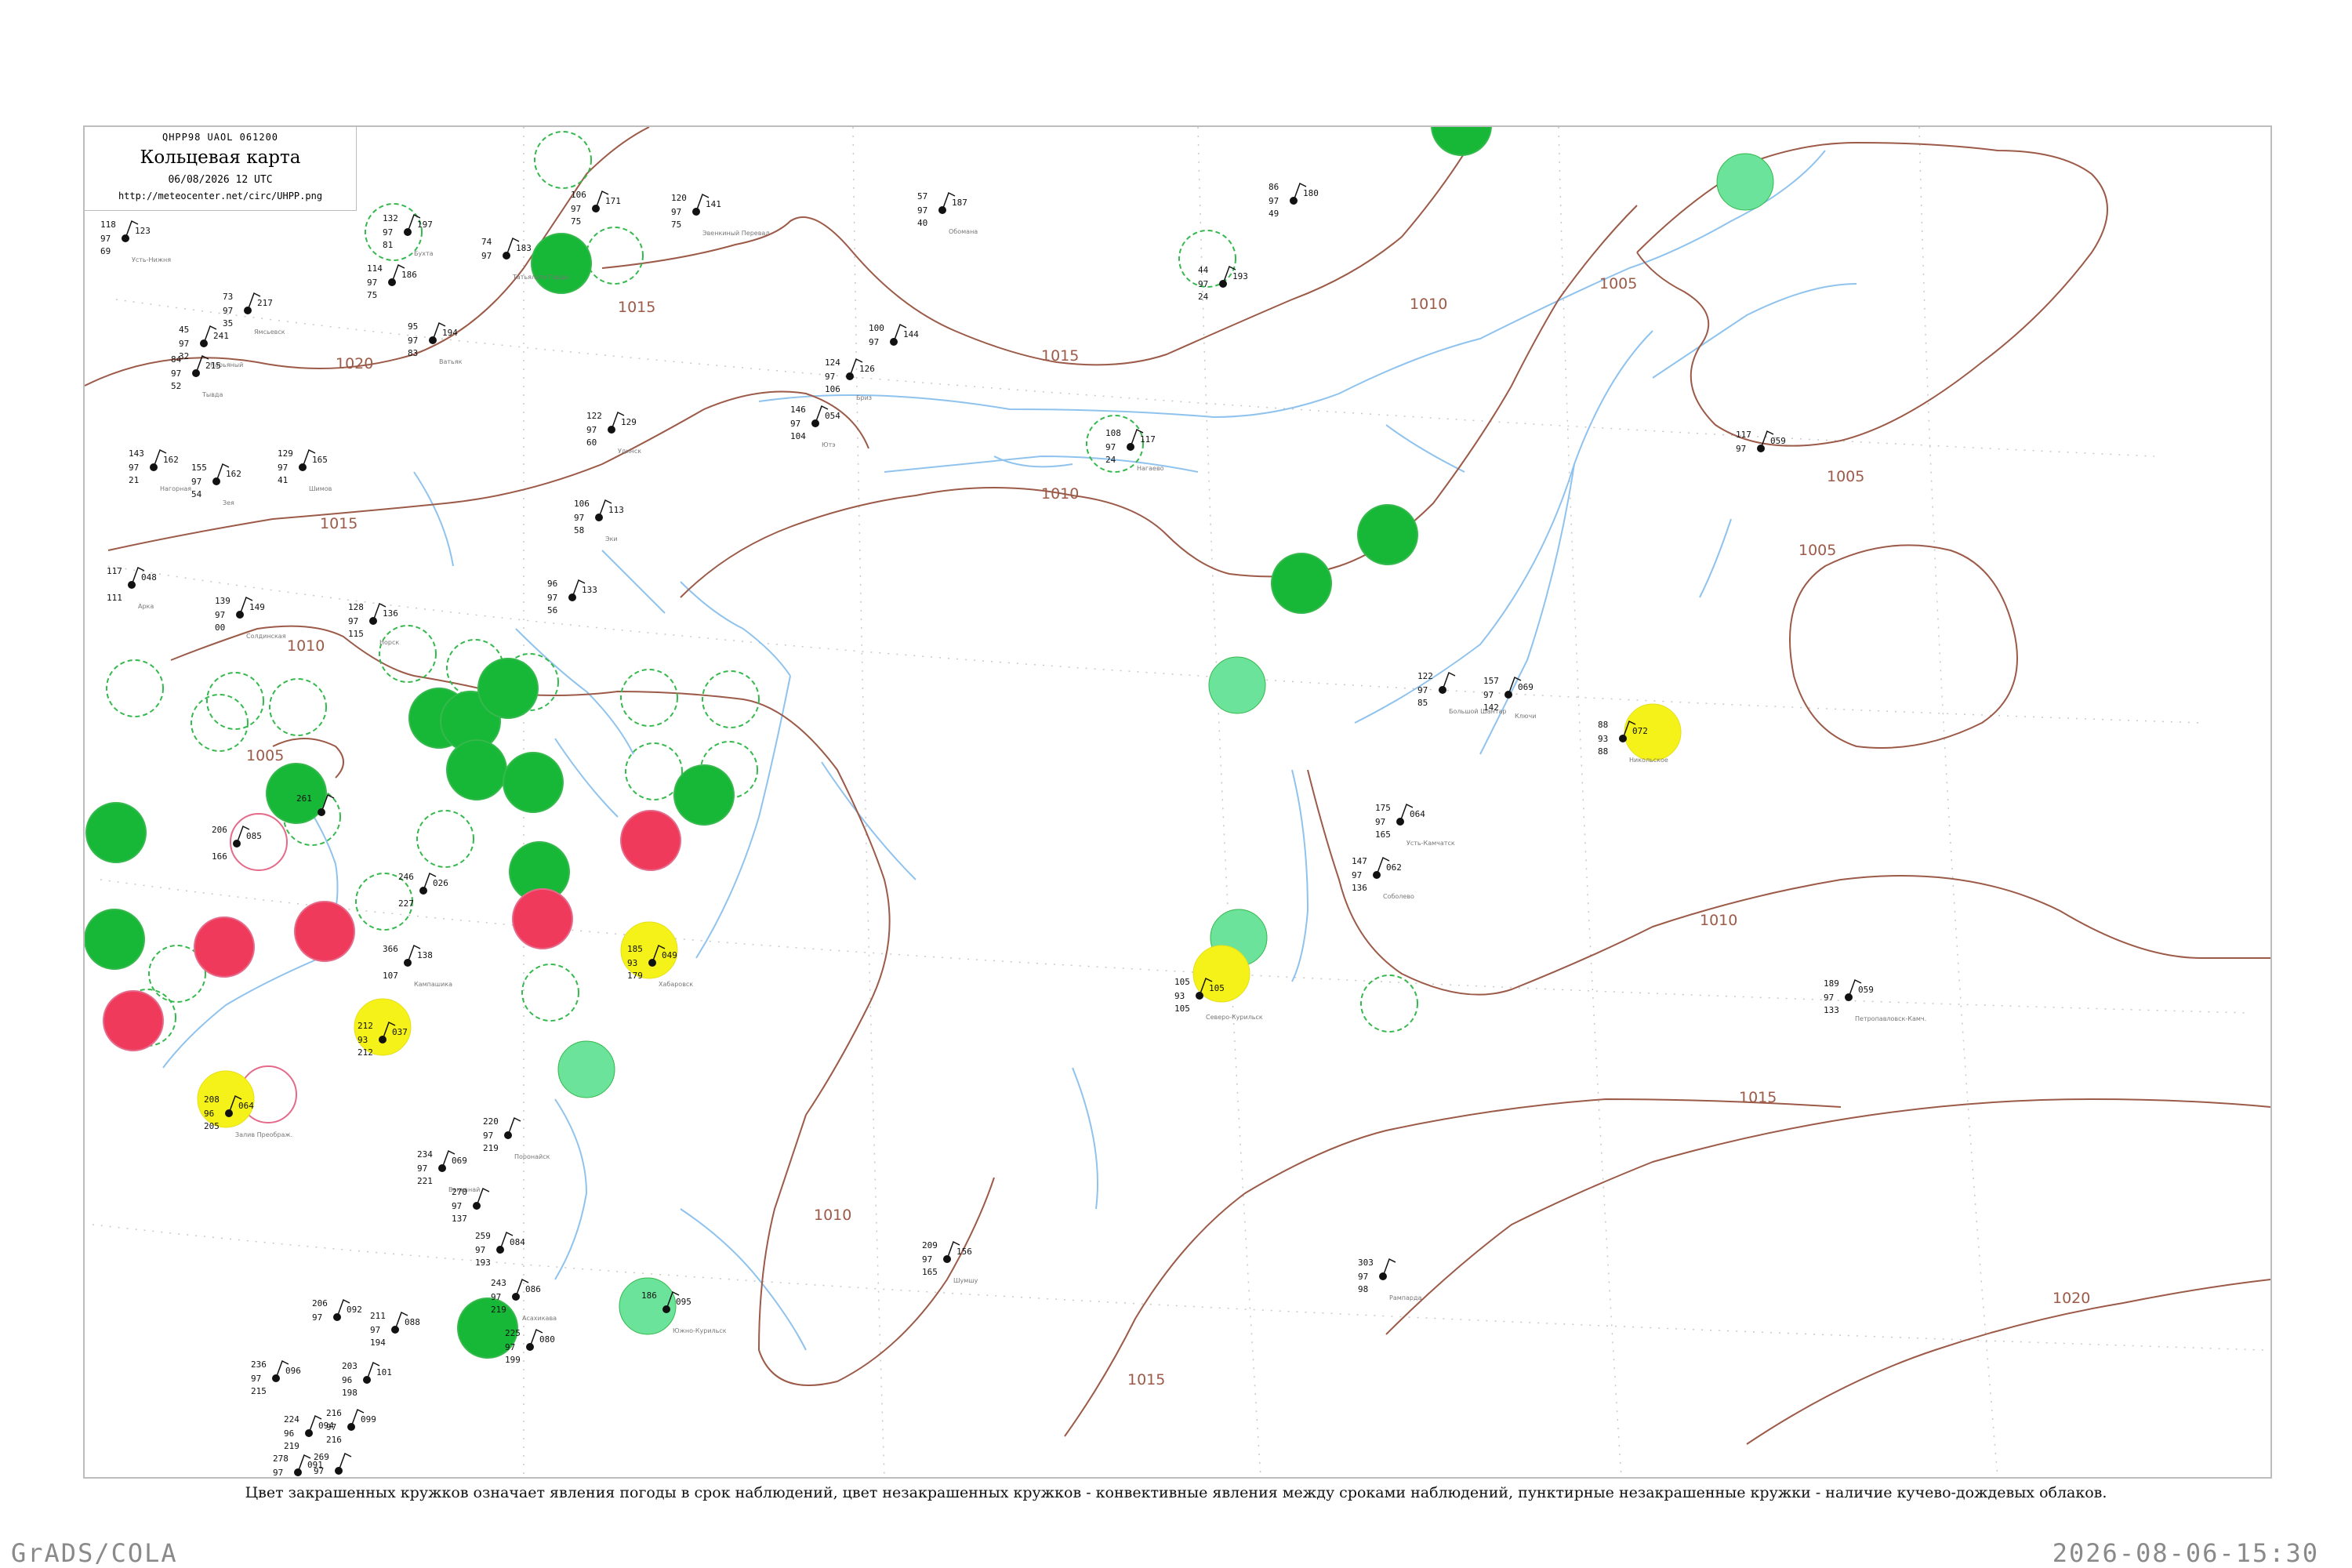  I want to click on station-dewpoint: 142, so click(1491, 707).